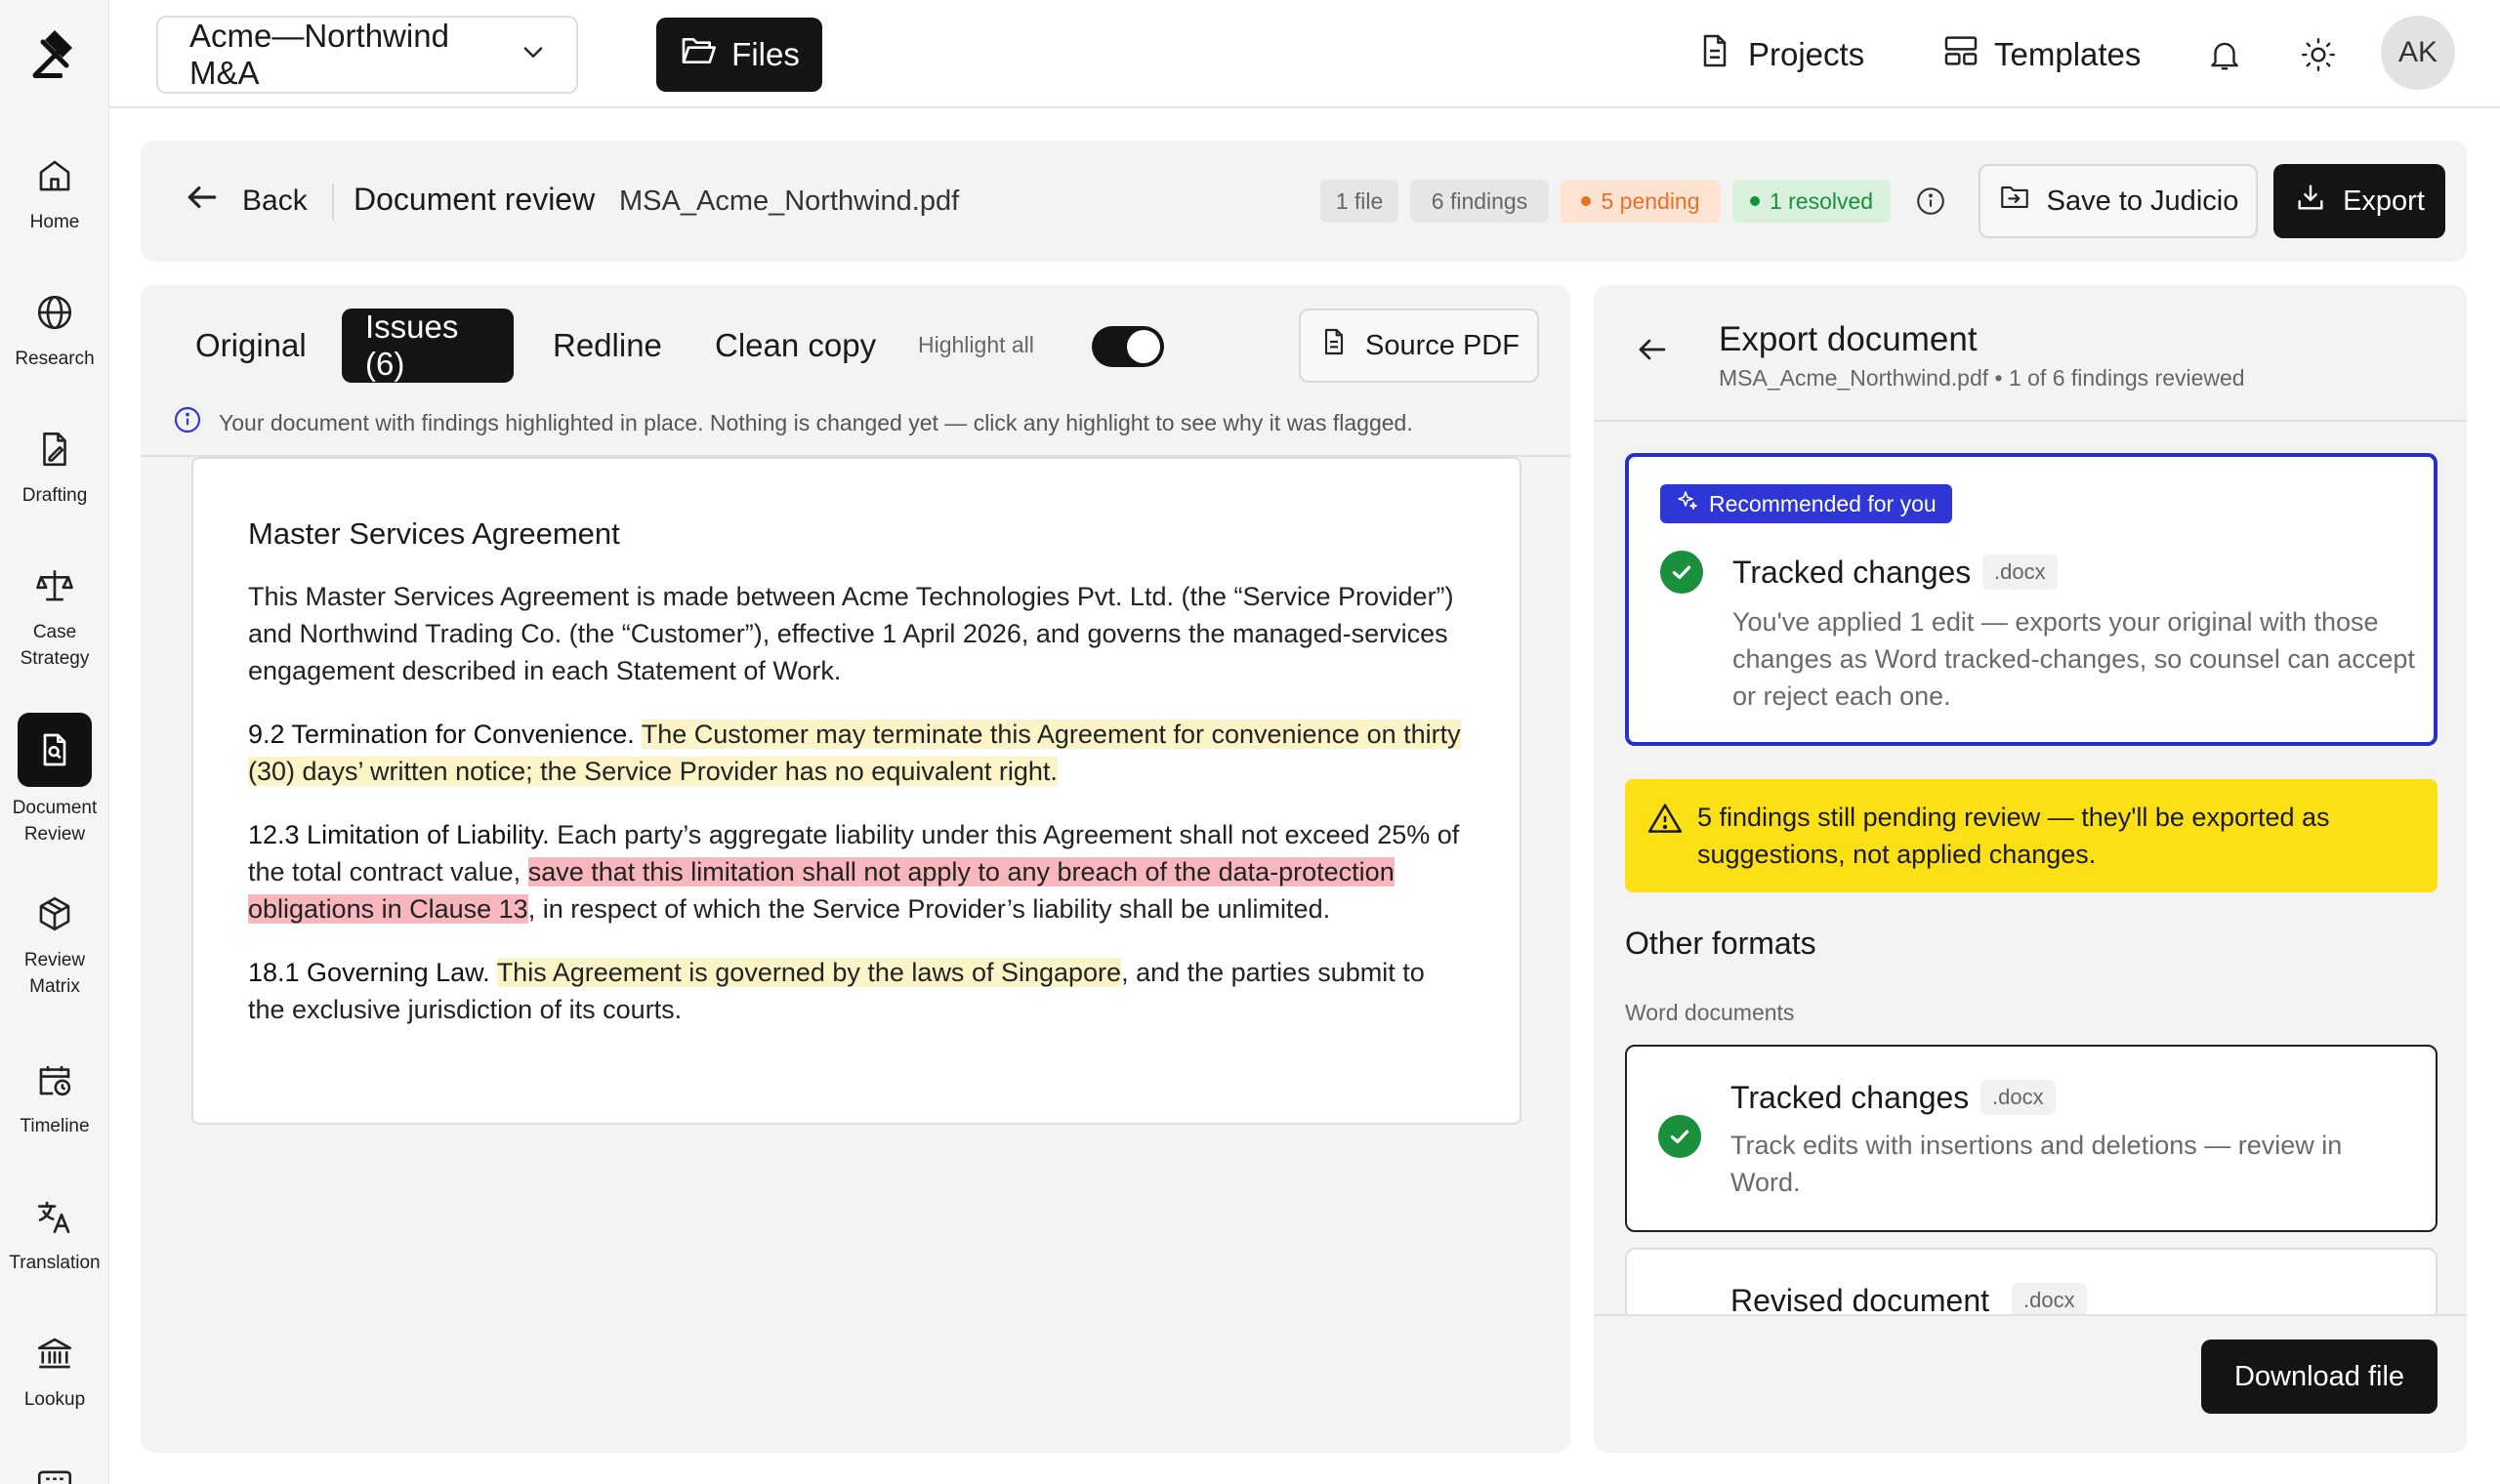  What do you see at coordinates (434, 533) in the screenshot?
I see `document-title: Master Services Agreement` at bounding box center [434, 533].